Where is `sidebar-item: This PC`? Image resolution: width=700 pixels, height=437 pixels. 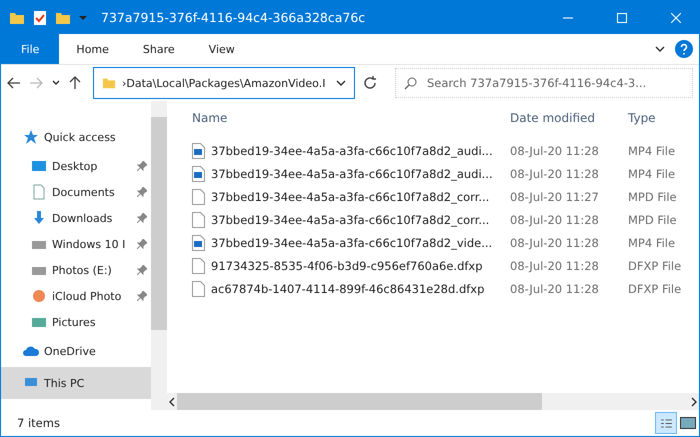
sidebar-item: This PC is located at coordinates (76, 383).